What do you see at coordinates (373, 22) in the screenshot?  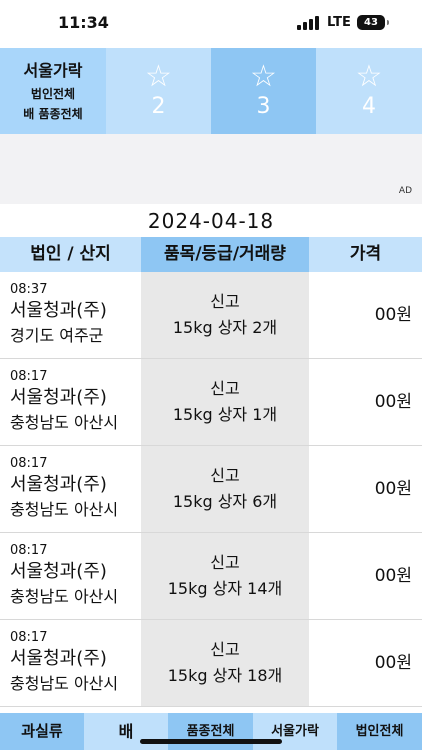 I see `battery-icon: 43` at bounding box center [373, 22].